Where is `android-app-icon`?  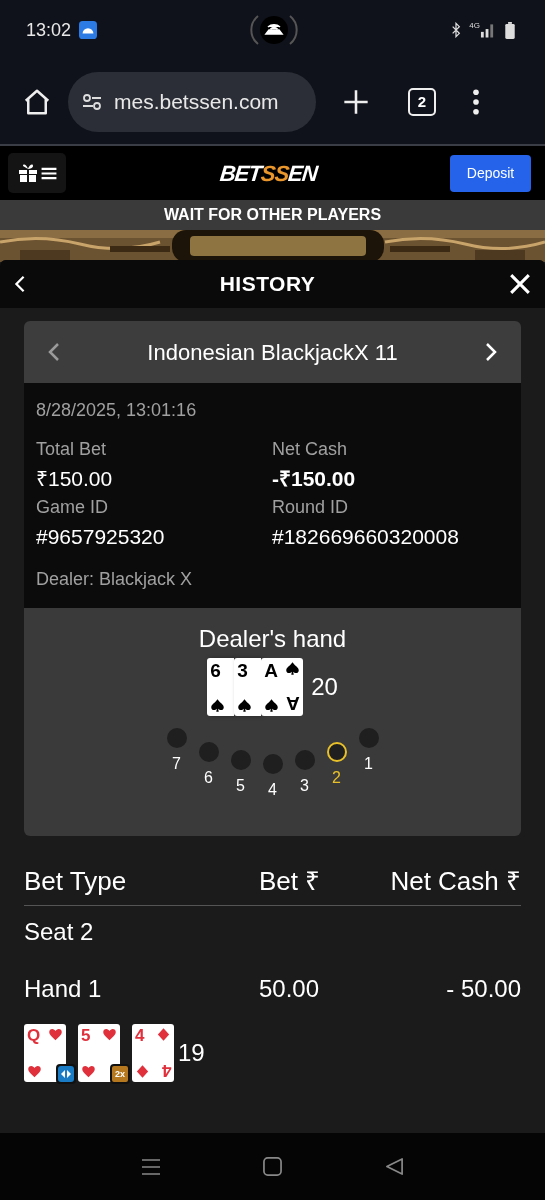 android-app-icon is located at coordinates (88, 30).